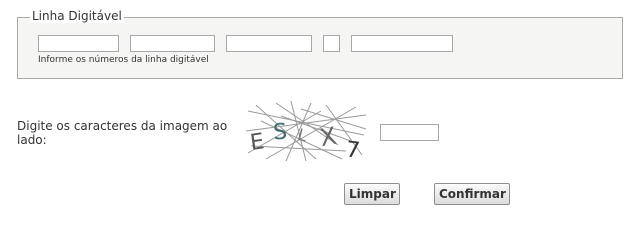  Describe the element at coordinates (77, 16) in the screenshot. I see `linha-digitavel-legend: Linha Digitável` at that location.